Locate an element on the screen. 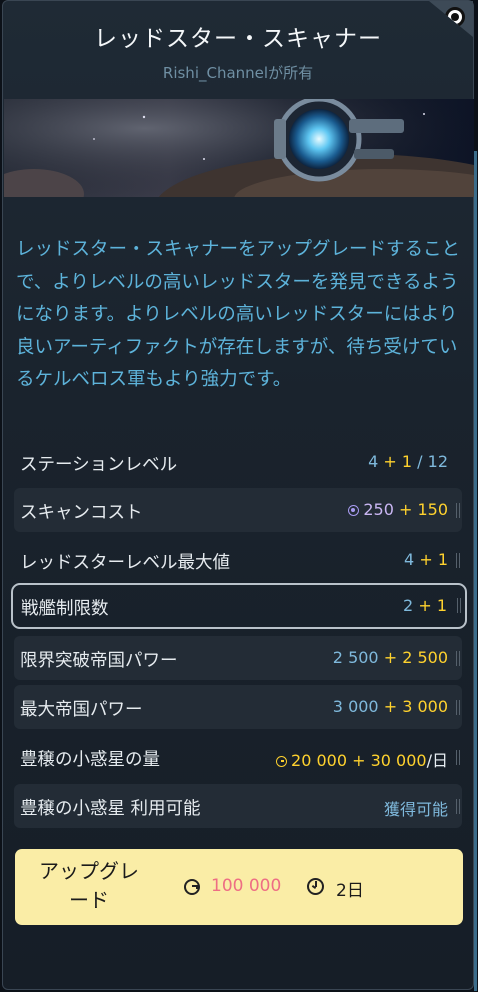  upgrade-button: アップグレード 100 000 2日 is located at coordinates (239, 887).